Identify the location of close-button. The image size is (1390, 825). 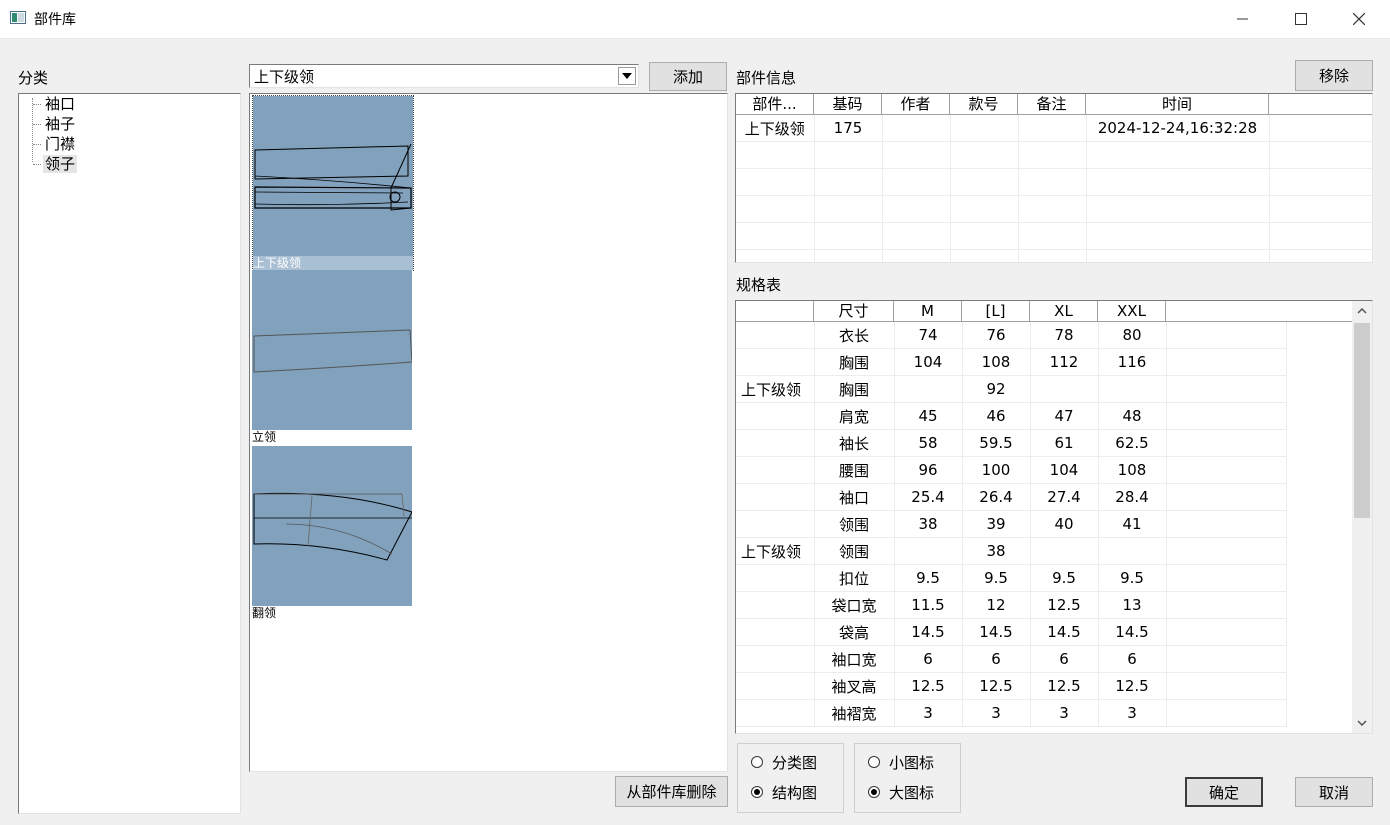
(1359, 19).